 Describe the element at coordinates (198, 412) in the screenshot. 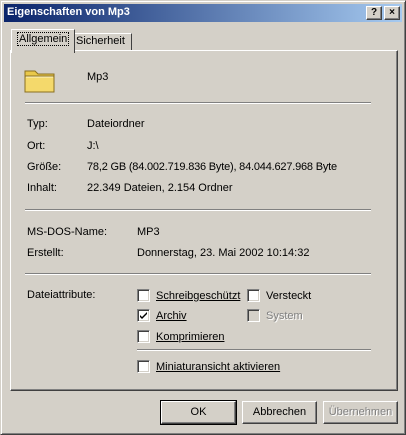

I see `ok-button: OK` at that location.